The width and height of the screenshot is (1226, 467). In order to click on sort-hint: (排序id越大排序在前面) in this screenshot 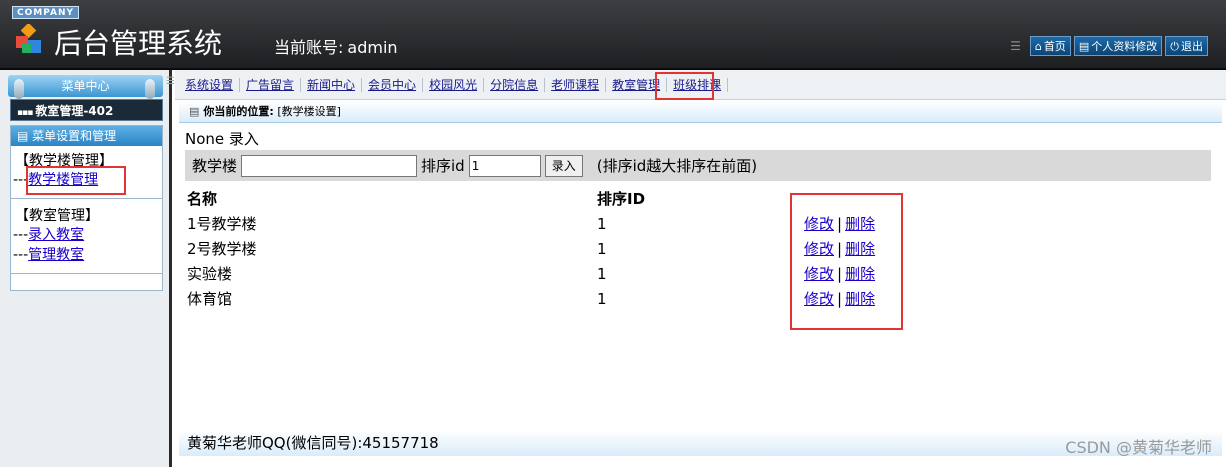, I will do `click(677, 166)`.